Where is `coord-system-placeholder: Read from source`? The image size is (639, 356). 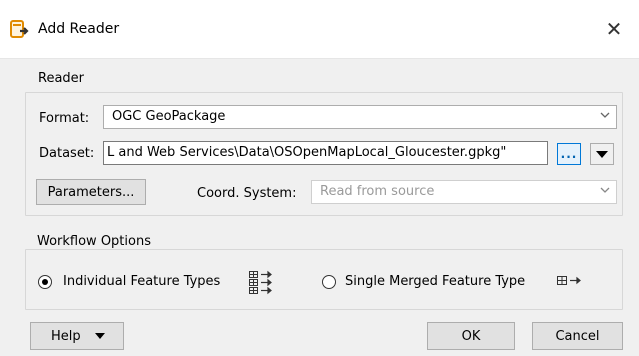
coord-system-placeholder: Read from source is located at coordinates (377, 191).